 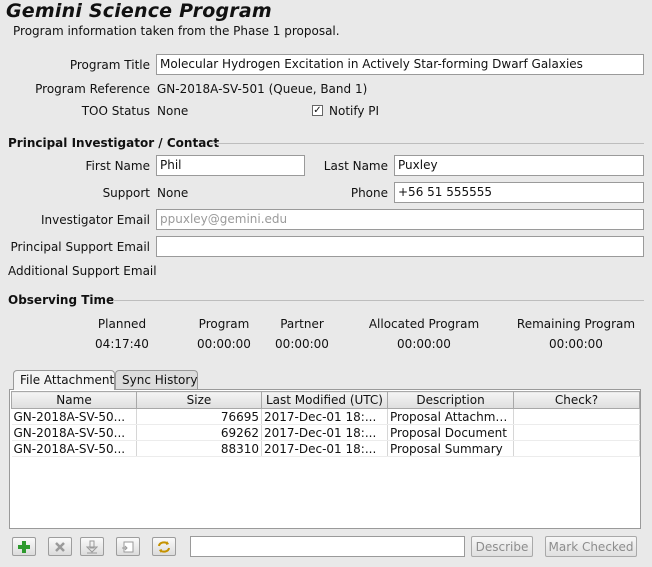 What do you see at coordinates (114, 143) in the screenshot?
I see `pi-section-title: Principal Investigator / Contact` at bounding box center [114, 143].